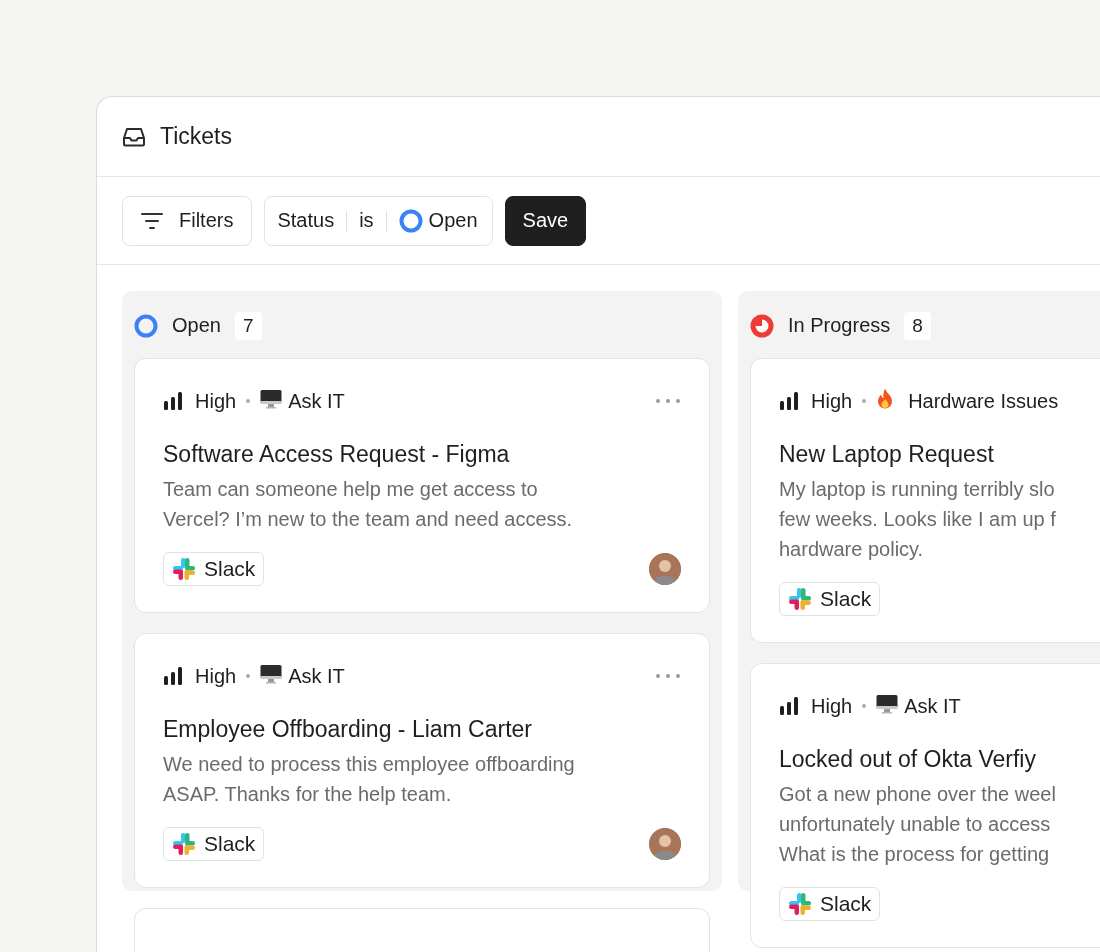 The height and width of the screenshot is (952, 1100). What do you see at coordinates (368, 504) in the screenshot?
I see `ticket-description: Team can someone help me get access to Vercel? I’m new to the team and need access.` at bounding box center [368, 504].